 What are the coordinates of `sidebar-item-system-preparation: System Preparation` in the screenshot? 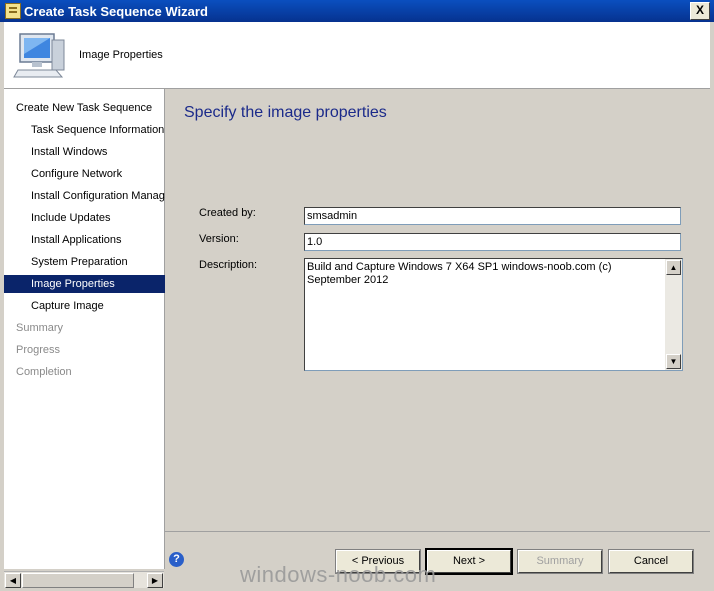 It's located at (79, 262).